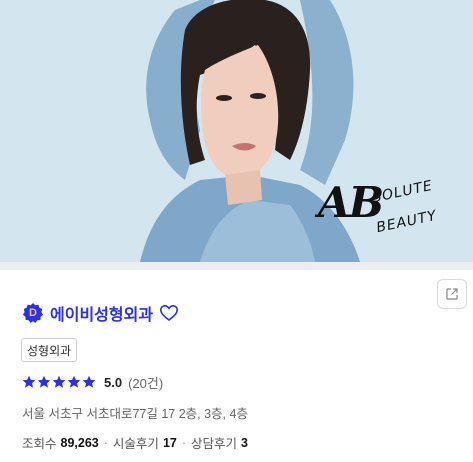 This screenshot has height=462, width=473. Describe the element at coordinates (244, 442) in the screenshot. I see `consult-reviews-value: 3` at that location.